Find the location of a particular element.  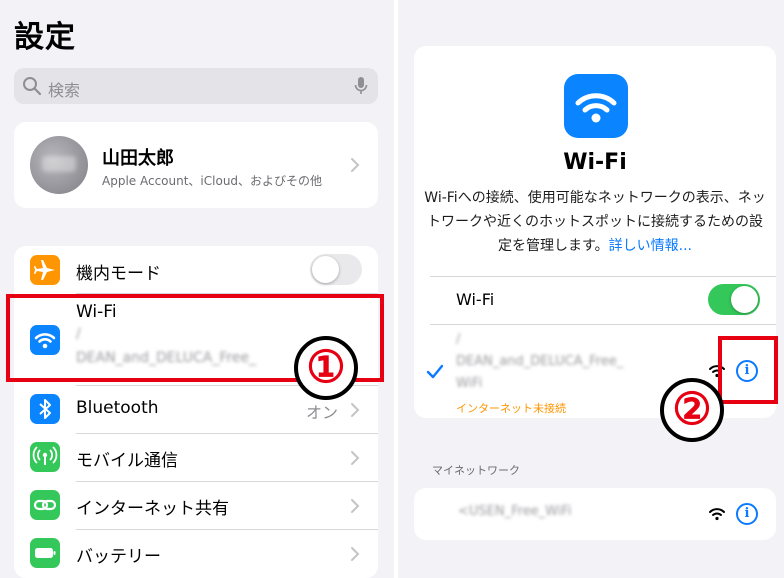

wifi-toggle-label: Wi-Fi is located at coordinates (475, 299).